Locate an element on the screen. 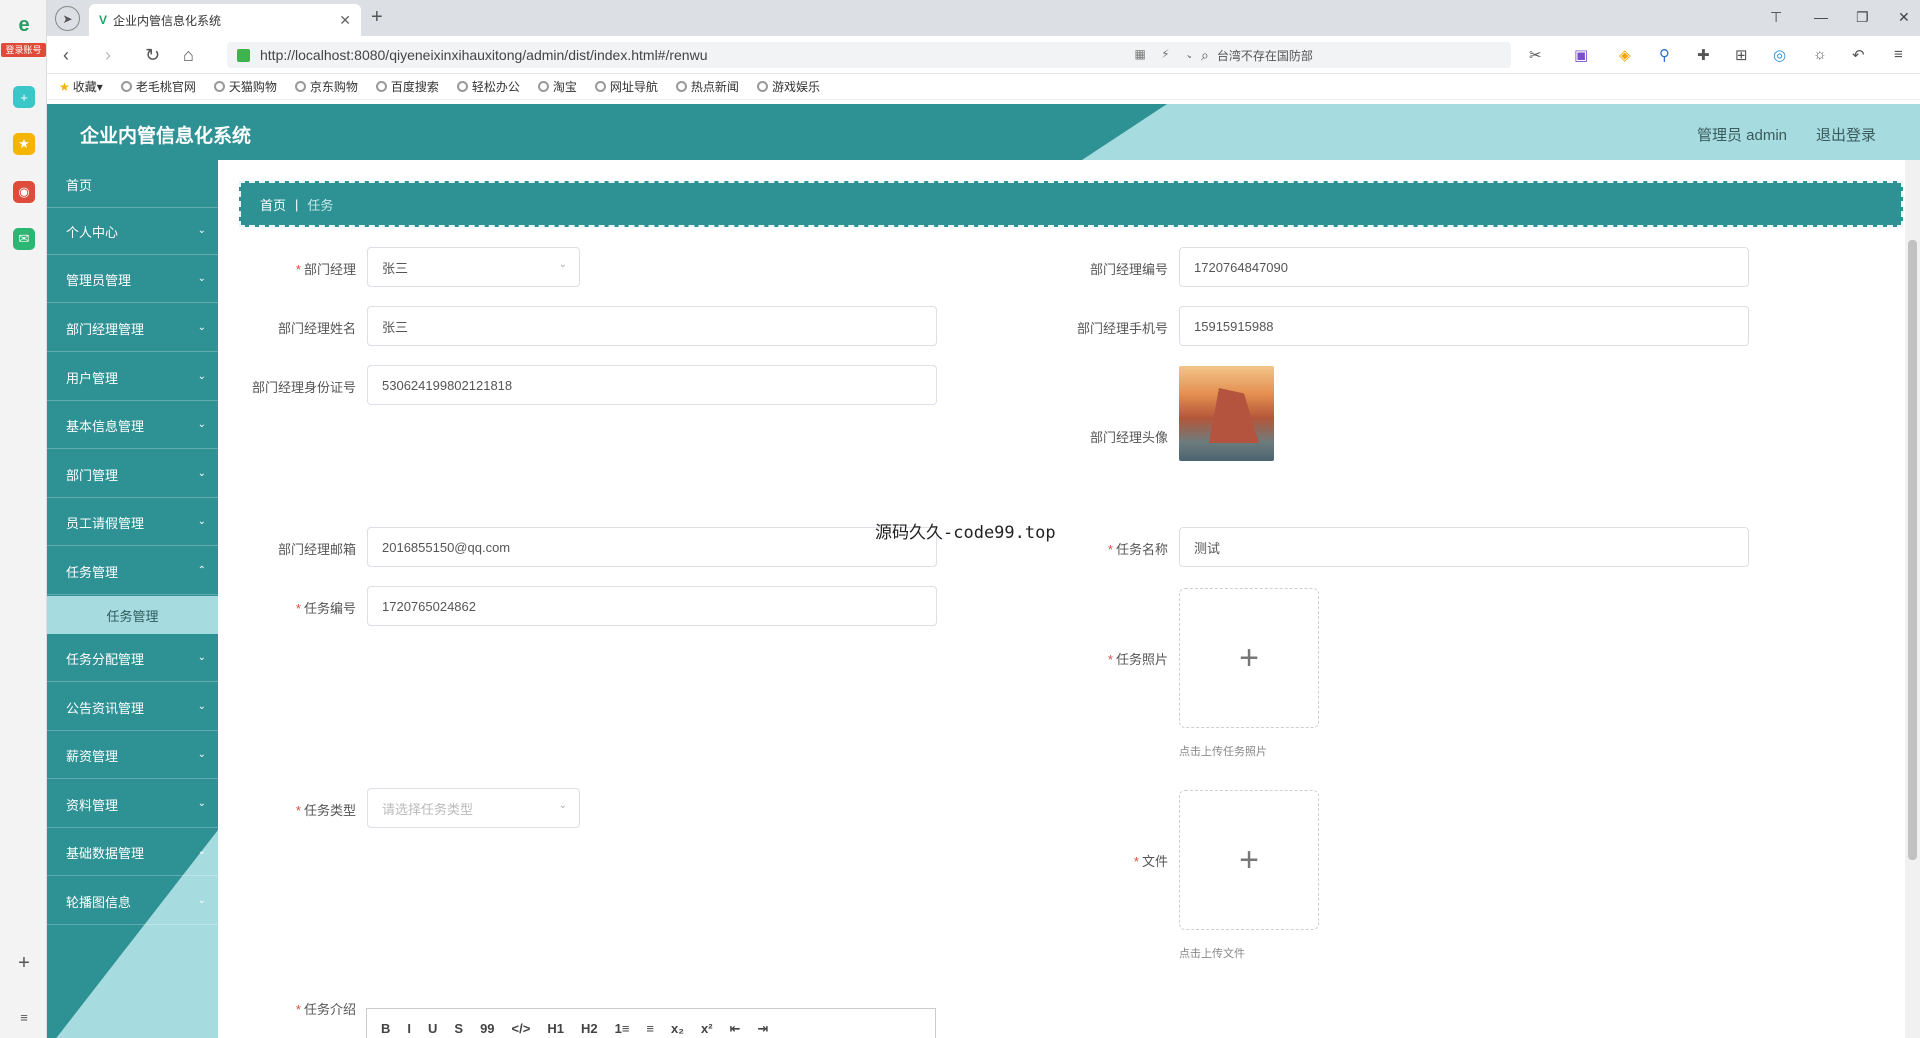 The image size is (1920, 1038). manager-name-field: 张三 is located at coordinates (652, 326).